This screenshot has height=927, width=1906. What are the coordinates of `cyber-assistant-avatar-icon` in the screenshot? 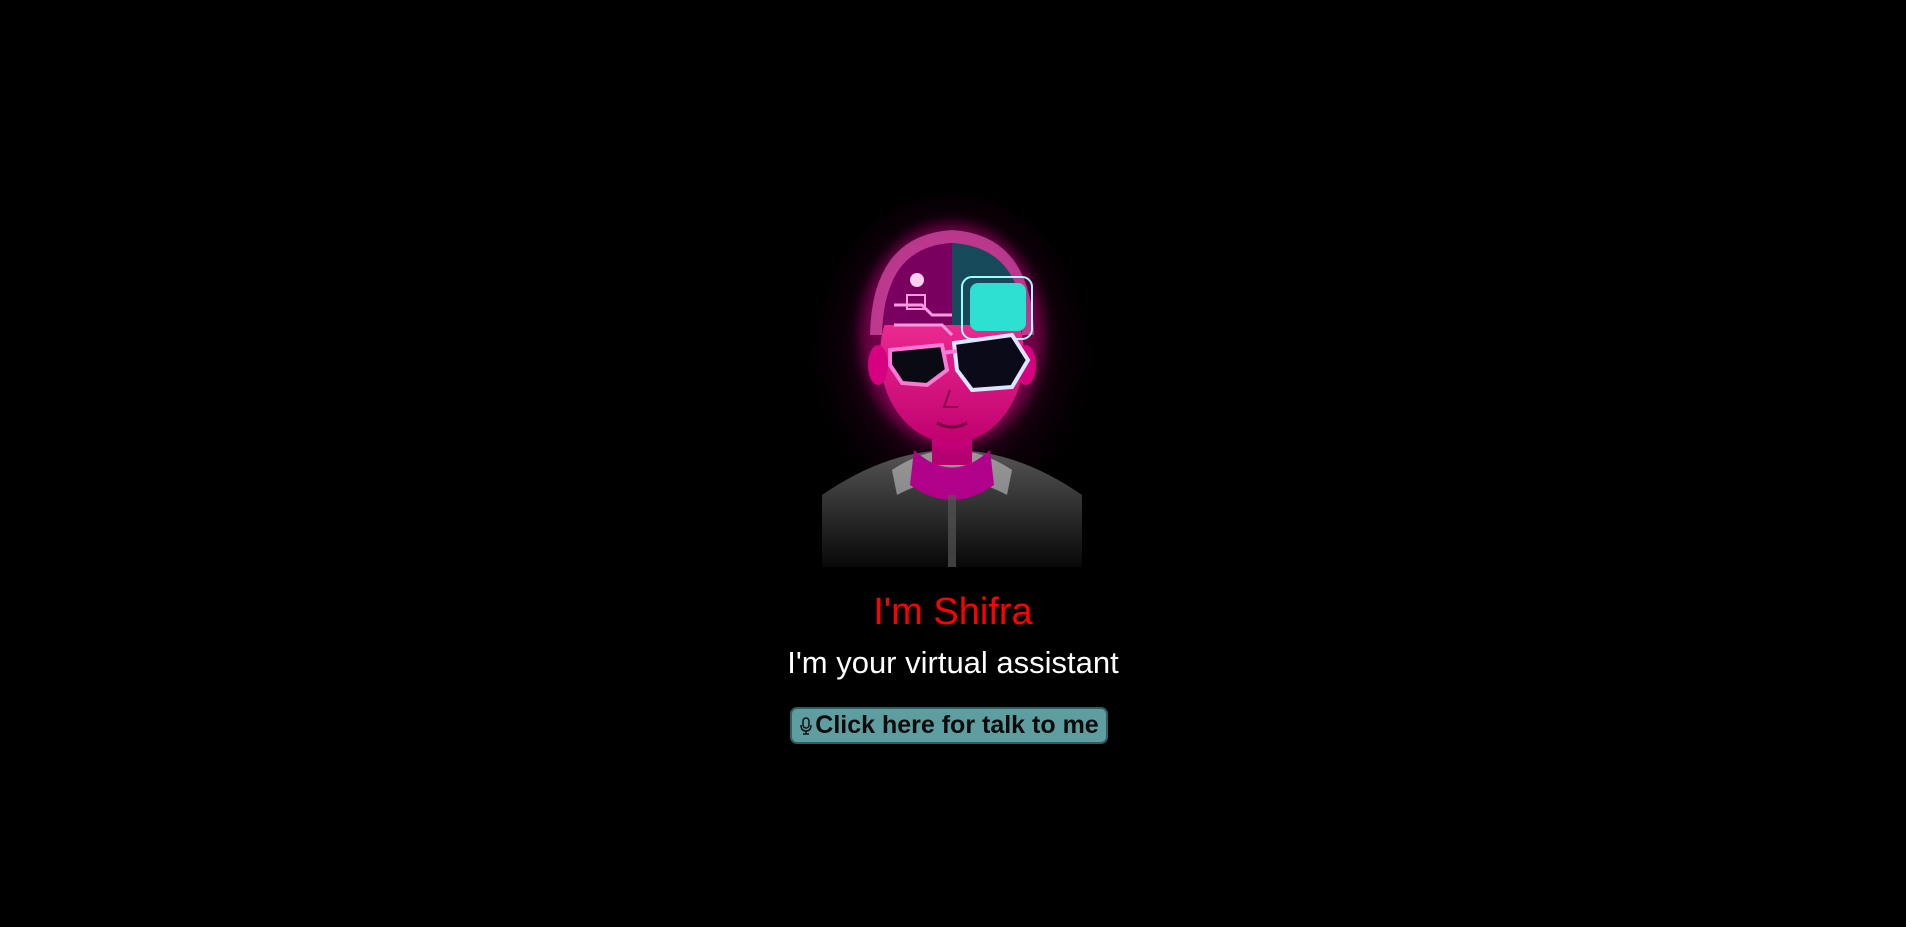 It's located at (952, 381).